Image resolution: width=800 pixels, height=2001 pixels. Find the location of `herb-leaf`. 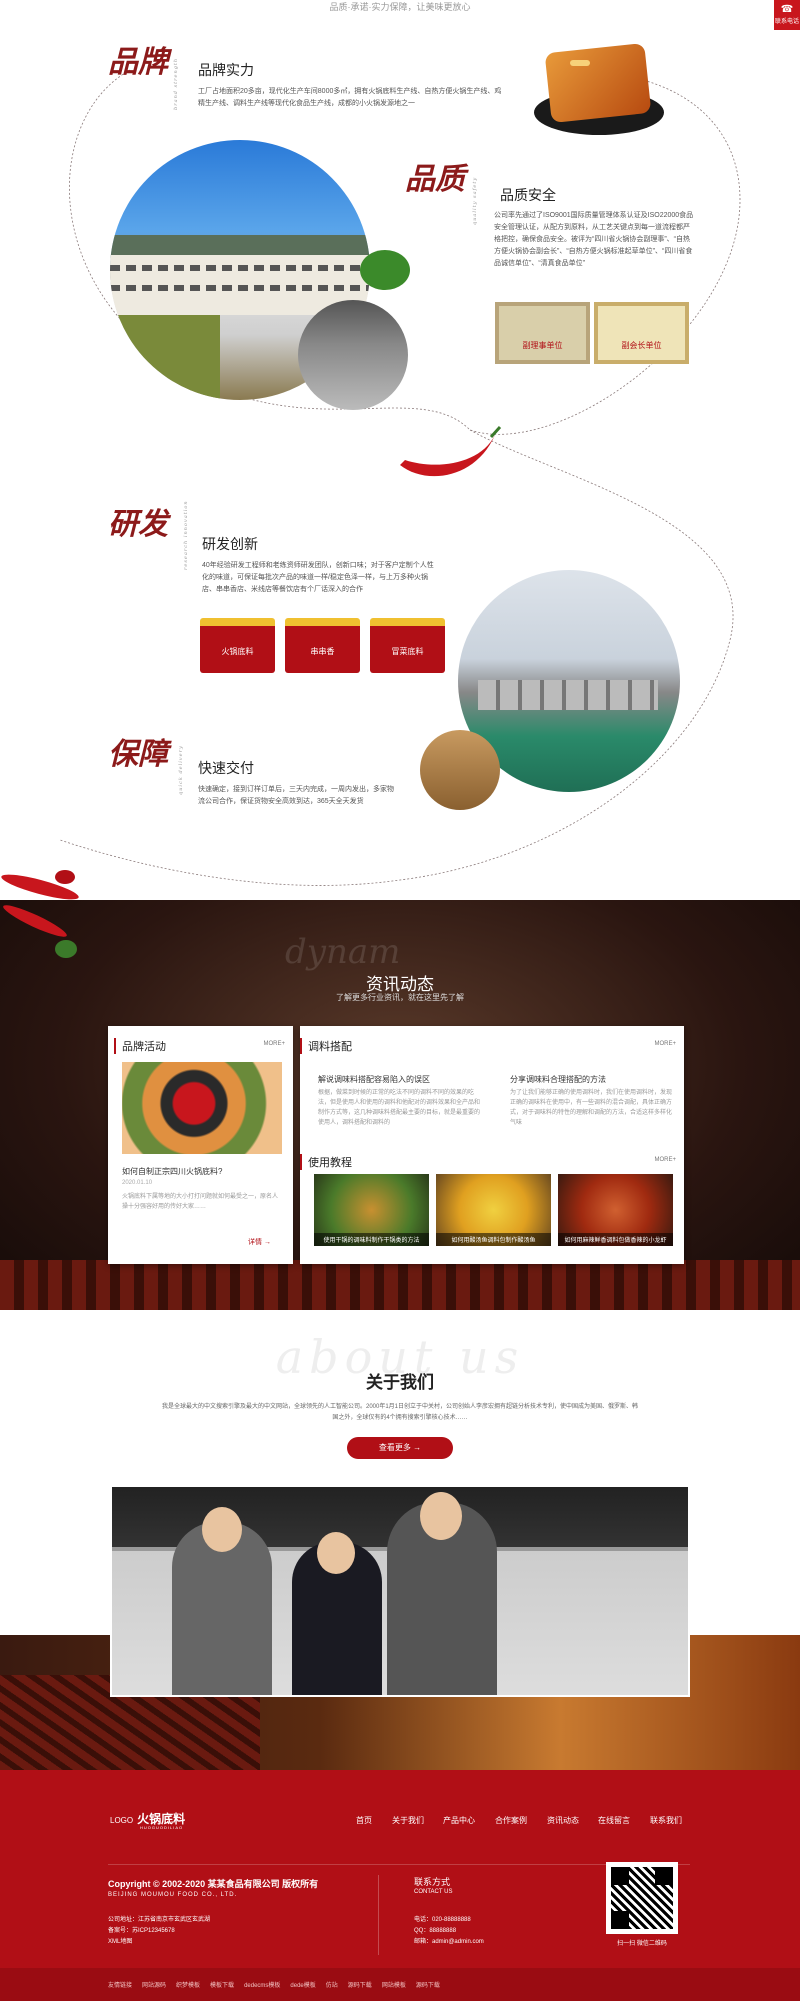

herb-leaf is located at coordinates (385, 270).